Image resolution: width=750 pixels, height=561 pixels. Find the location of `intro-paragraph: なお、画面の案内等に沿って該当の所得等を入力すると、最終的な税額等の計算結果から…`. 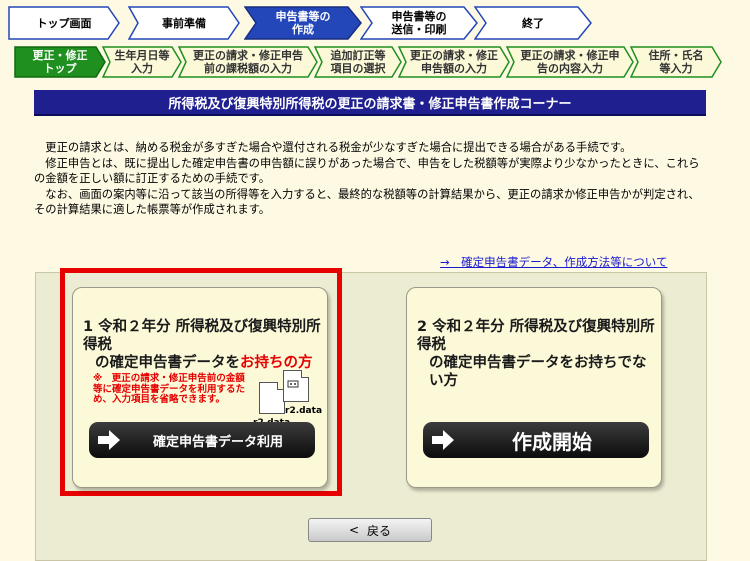

intro-paragraph: なお、画面の案内等に沿って該当の所得等を入力すると、最終的な税額等の計算結果から… is located at coordinates (367, 202).